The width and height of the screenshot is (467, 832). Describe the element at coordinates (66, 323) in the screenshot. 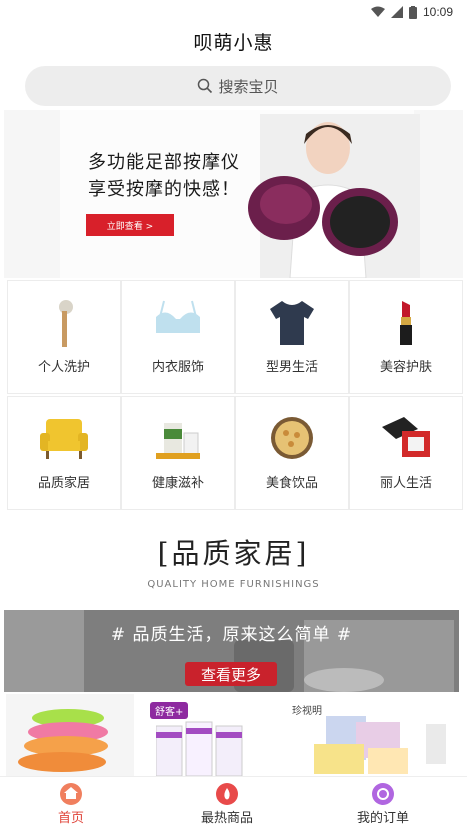

I see `brush-icon` at that location.